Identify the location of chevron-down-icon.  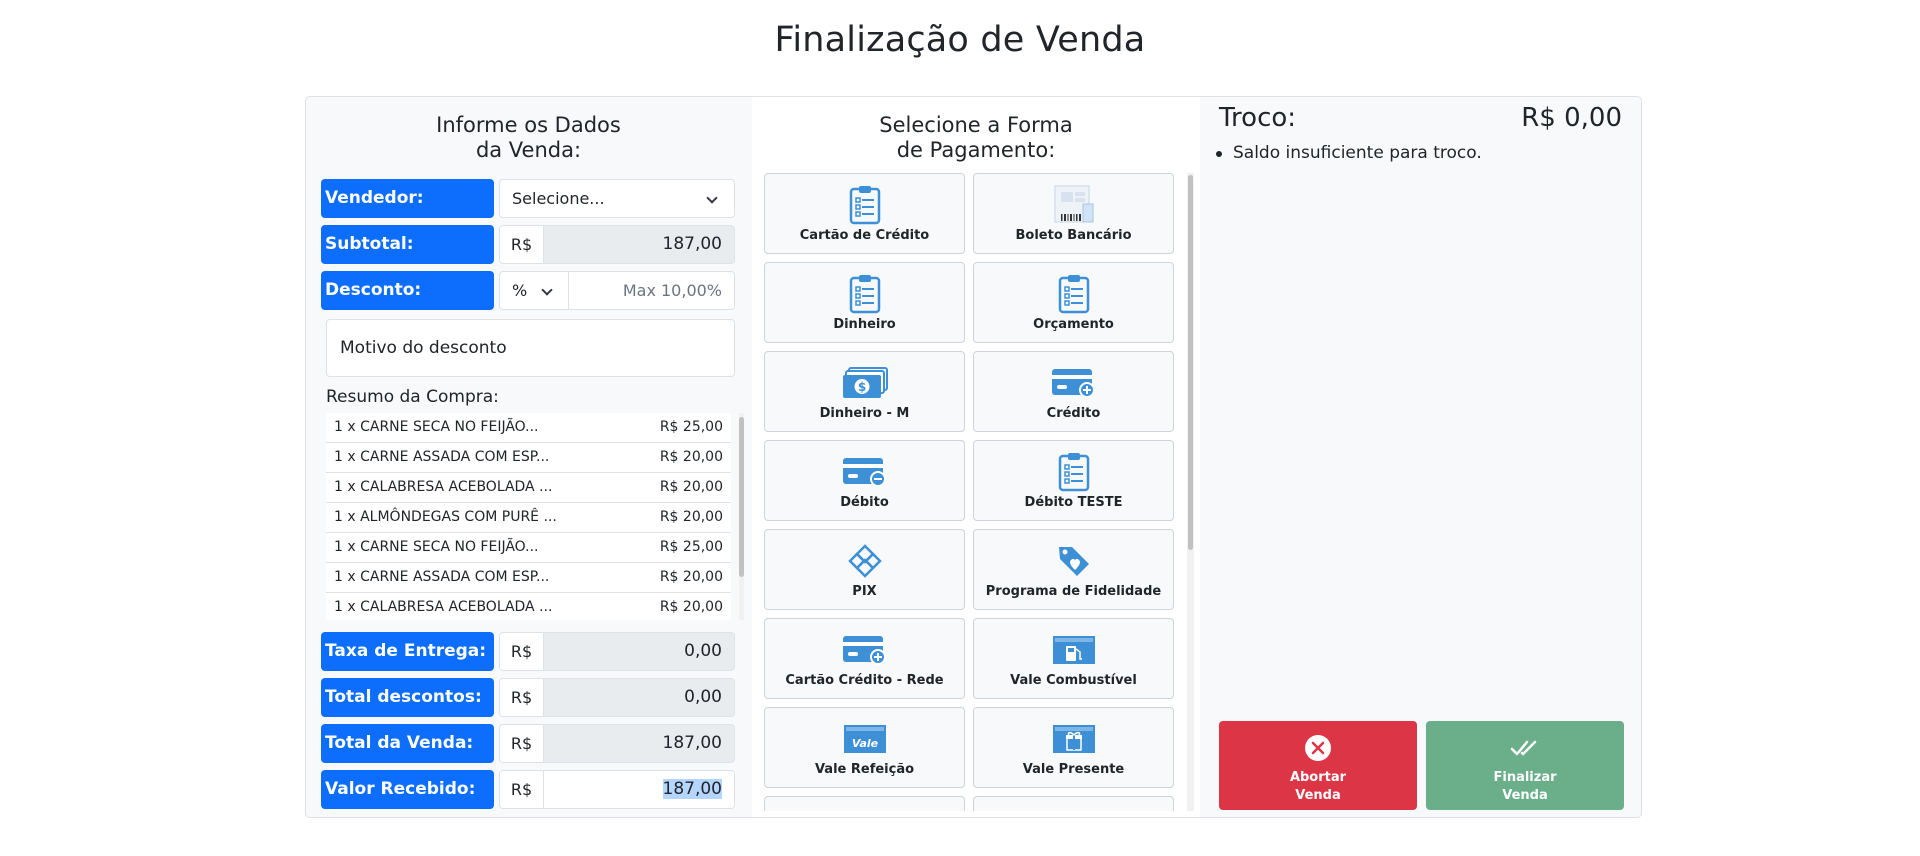
(712, 198).